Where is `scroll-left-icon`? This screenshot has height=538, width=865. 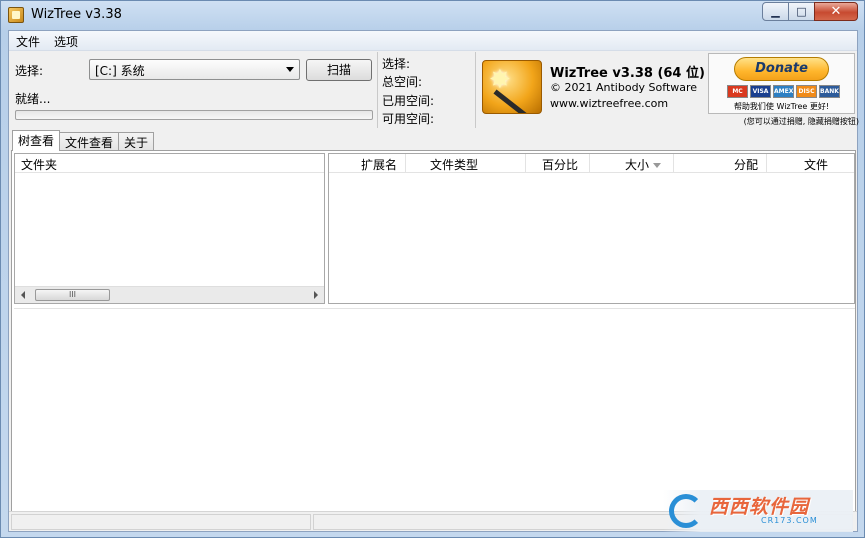 scroll-left-icon is located at coordinates (23, 295).